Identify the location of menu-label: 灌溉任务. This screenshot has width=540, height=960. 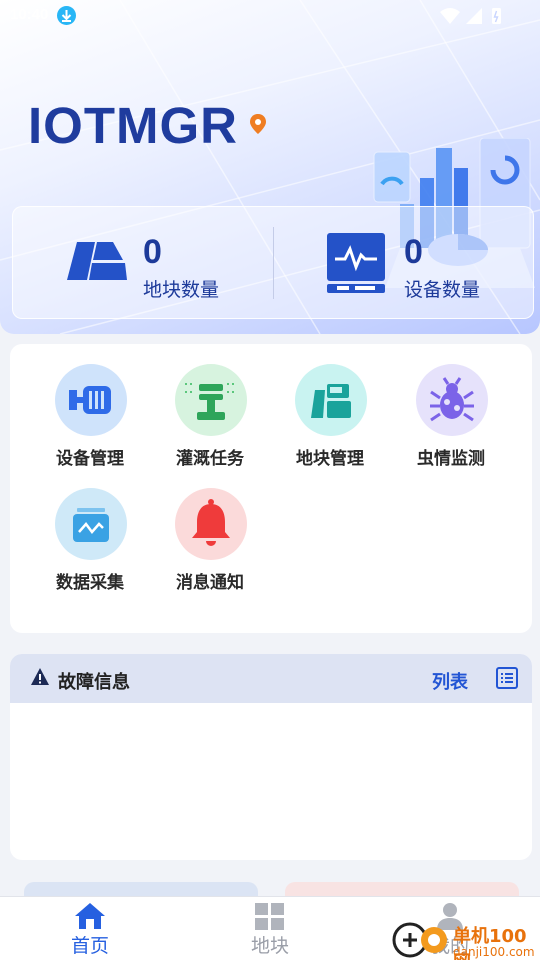
(210, 459).